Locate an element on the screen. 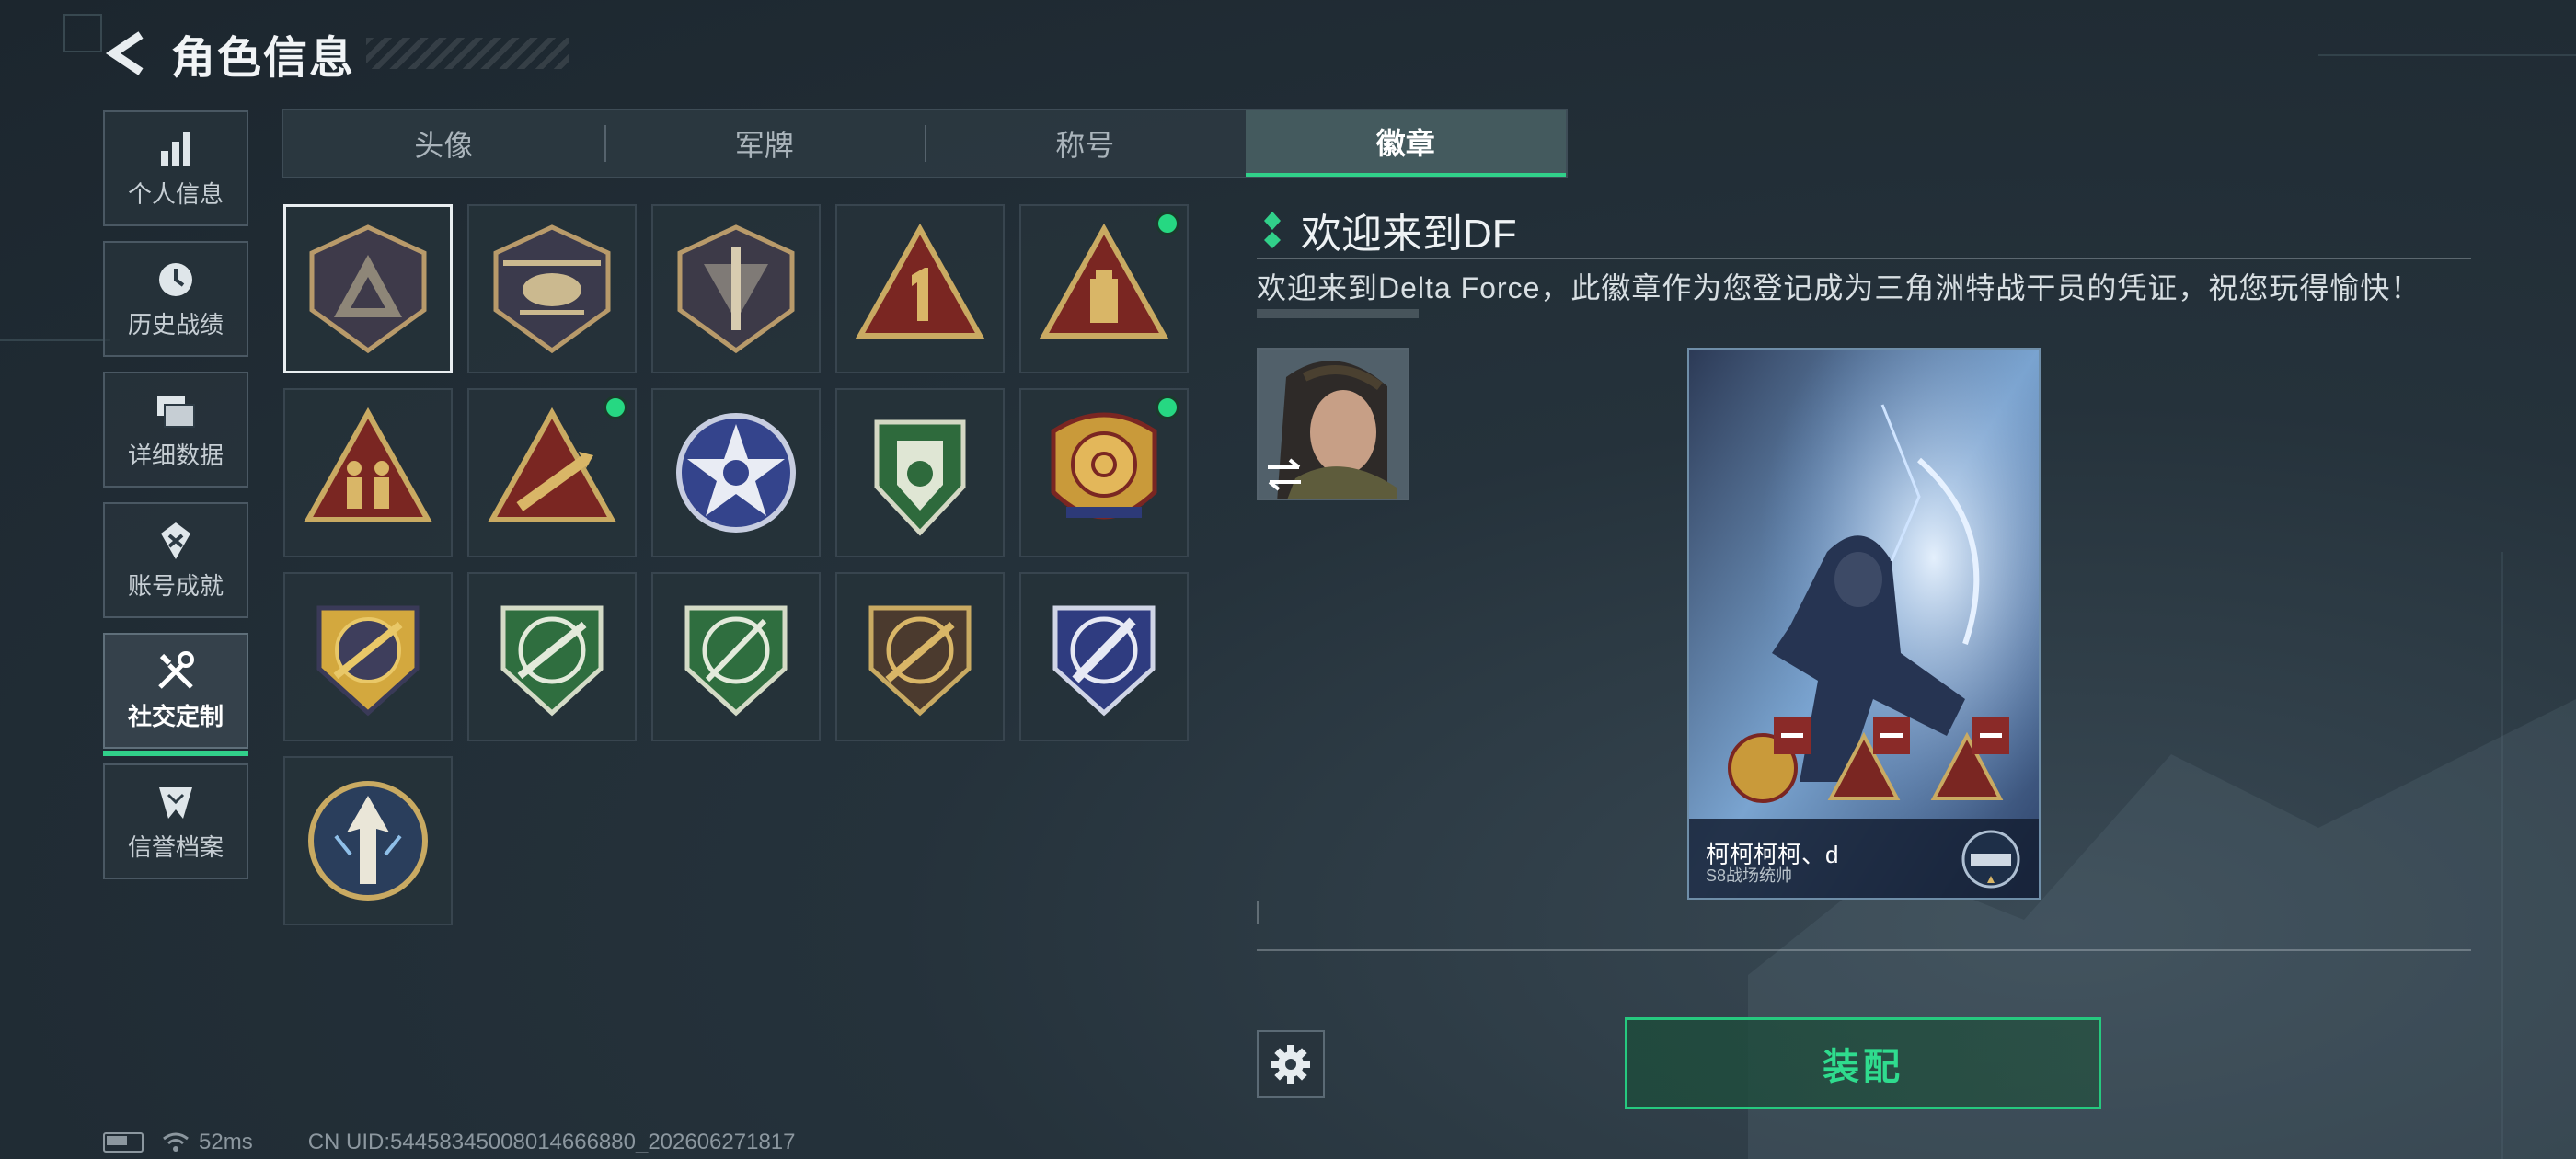  delta-shield-badge-icon is located at coordinates (368, 289).